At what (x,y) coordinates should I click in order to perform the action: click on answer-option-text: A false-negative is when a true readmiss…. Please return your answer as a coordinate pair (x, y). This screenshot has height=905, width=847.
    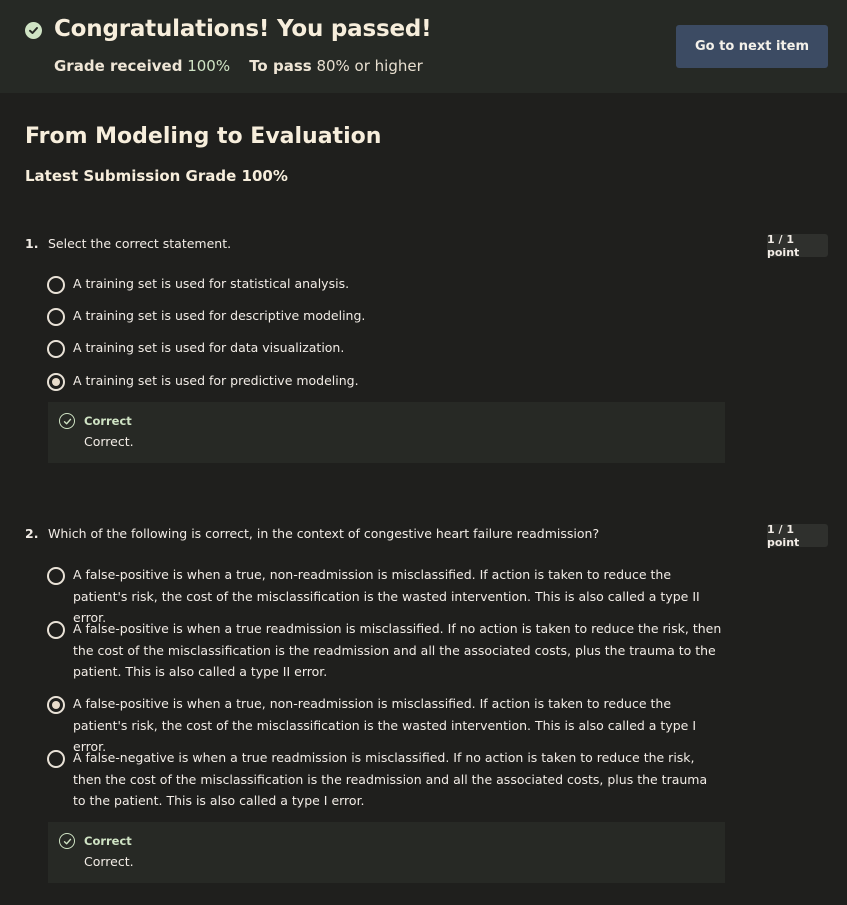
    Looking at the image, I should click on (390, 779).